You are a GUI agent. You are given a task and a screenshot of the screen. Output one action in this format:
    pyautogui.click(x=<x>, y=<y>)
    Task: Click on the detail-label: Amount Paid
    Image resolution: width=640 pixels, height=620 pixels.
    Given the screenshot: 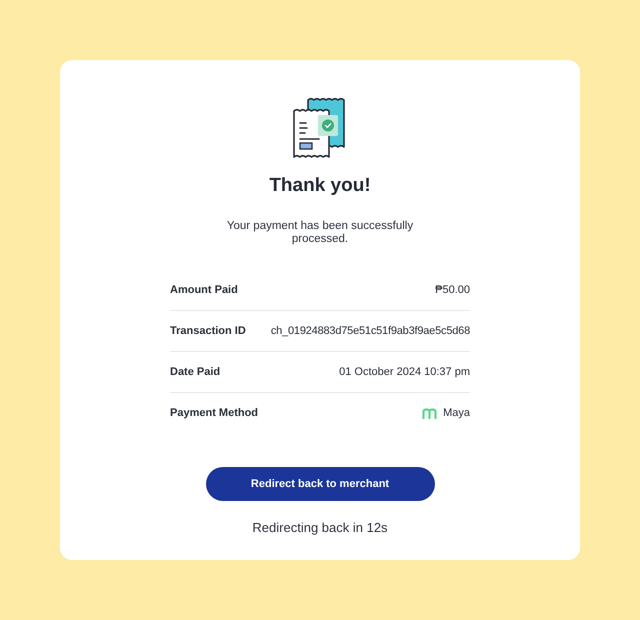 What is the action you would take?
    pyautogui.click(x=204, y=290)
    